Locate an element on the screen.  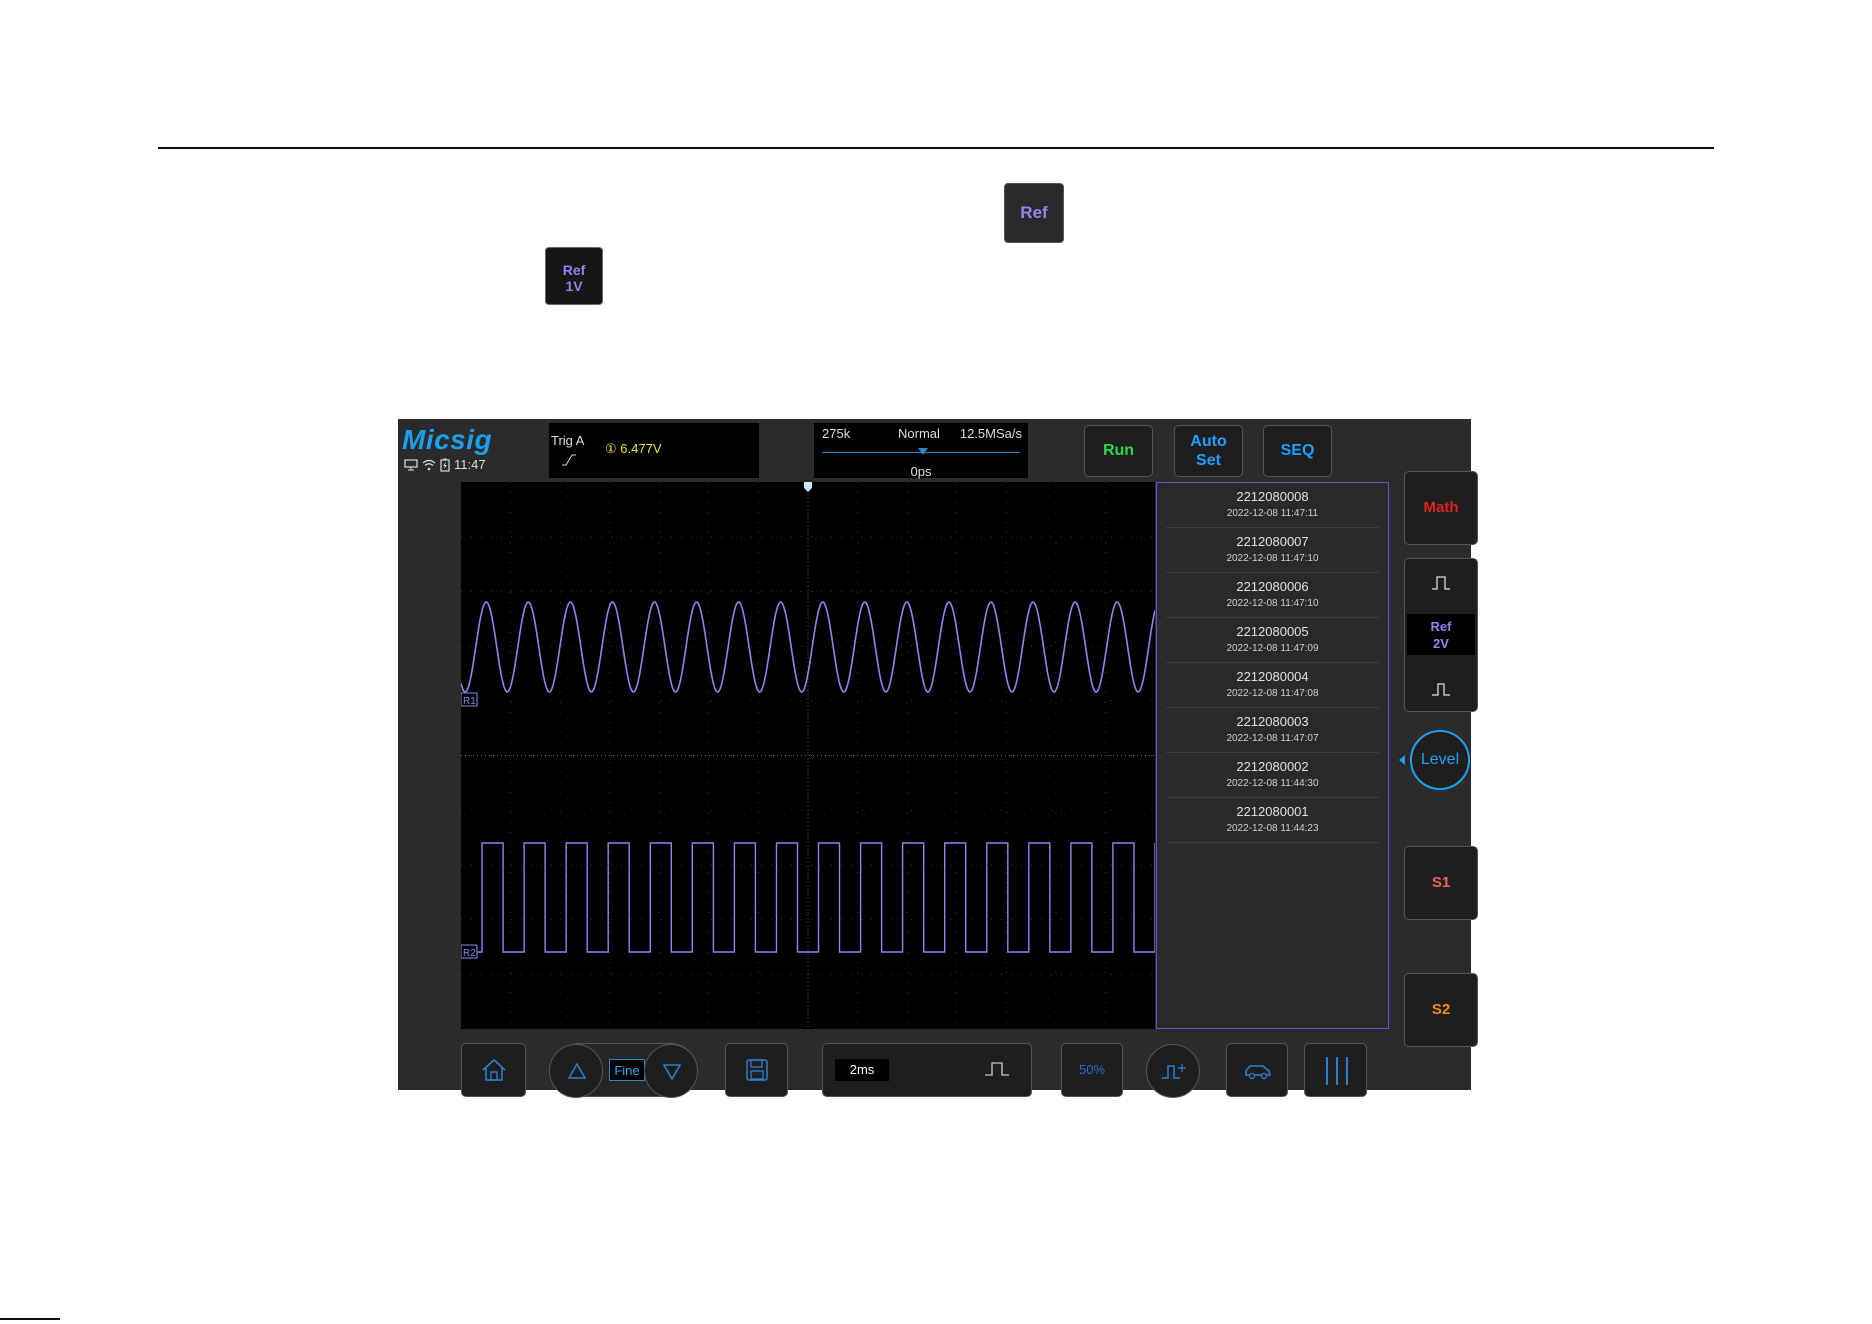
list-item: 2212080003 2022-12-08 11:47:07 is located at coordinates (1272, 730).